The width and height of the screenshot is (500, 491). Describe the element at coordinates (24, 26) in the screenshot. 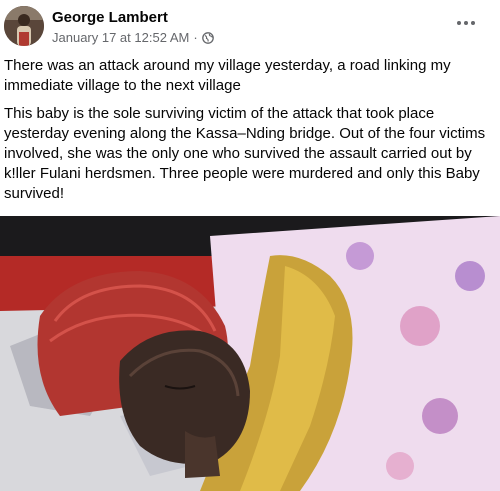

I see `avatar` at that location.